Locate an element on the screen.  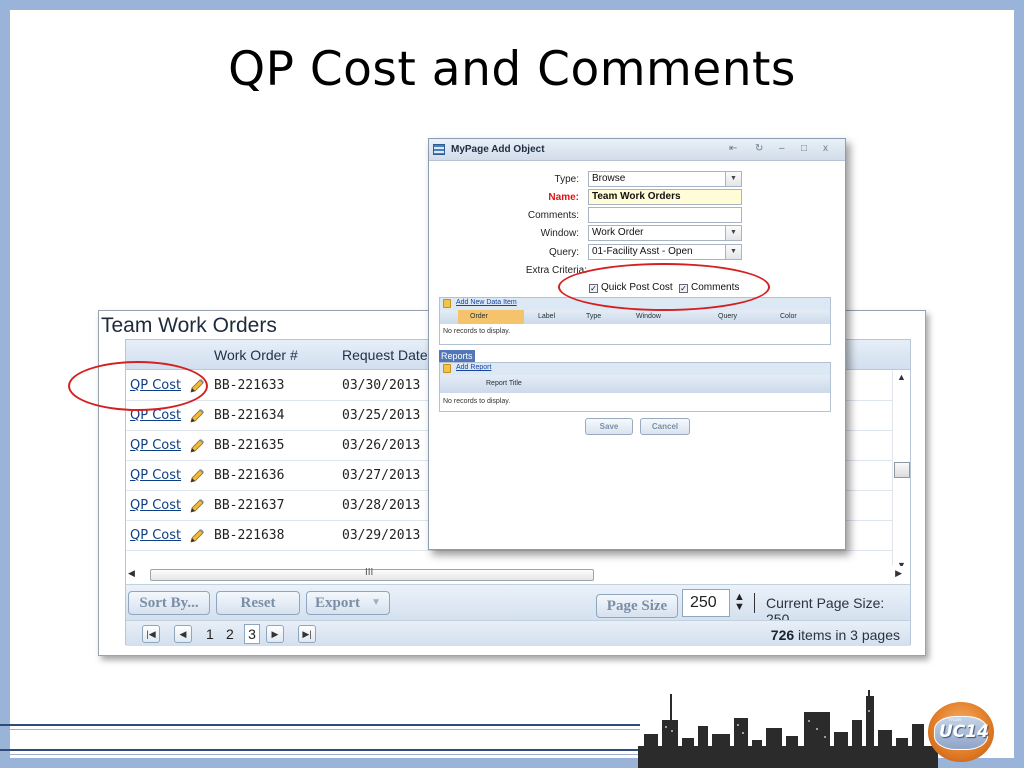
add-new-data-item-link: Add New Data Item is located at coordinates (486, 302).